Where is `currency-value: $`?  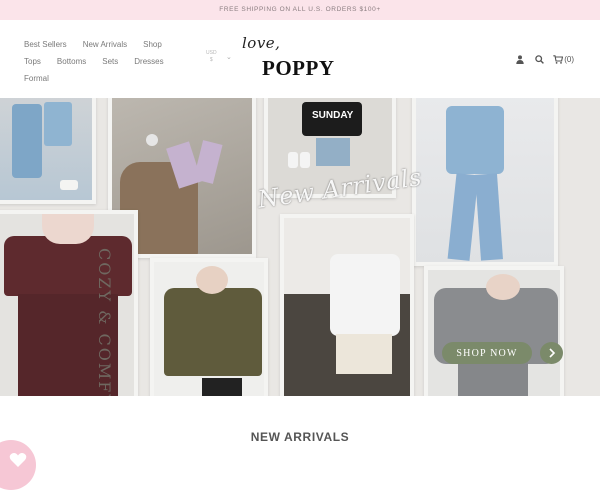 currency-value: $ is located at coordinates (211, 60).